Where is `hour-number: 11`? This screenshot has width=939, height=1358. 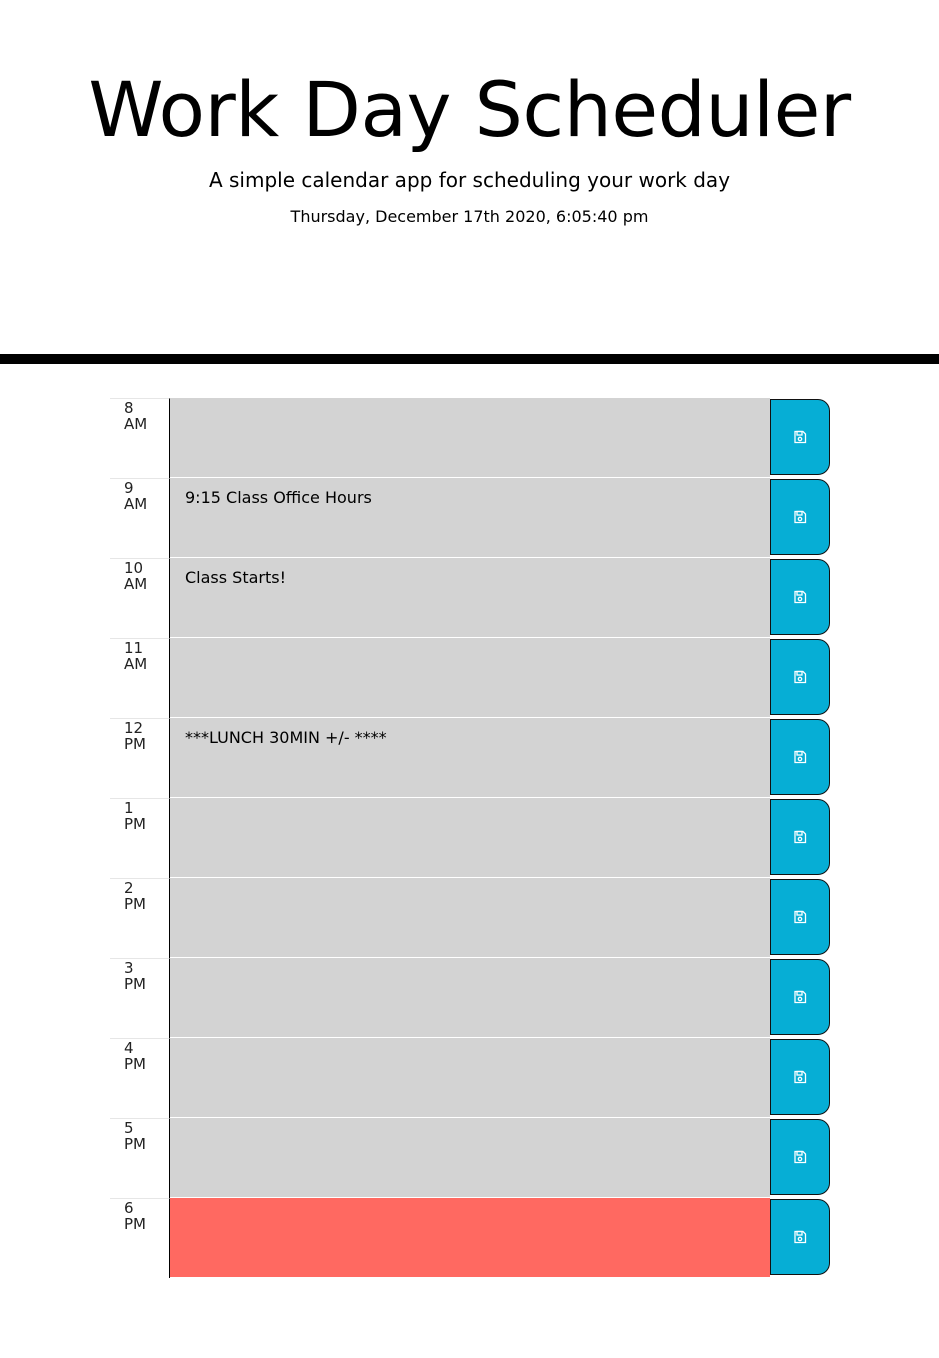 hour-number: 11 is located at coordinates (134, 648).